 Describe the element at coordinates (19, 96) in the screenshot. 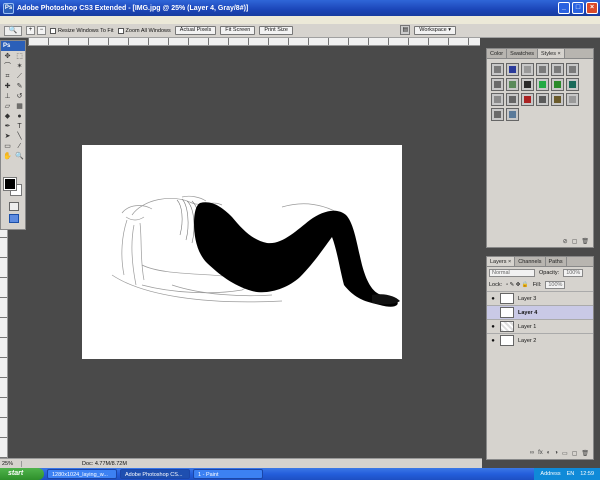

I see `history-brush-tool-icon: ↺` at that location.